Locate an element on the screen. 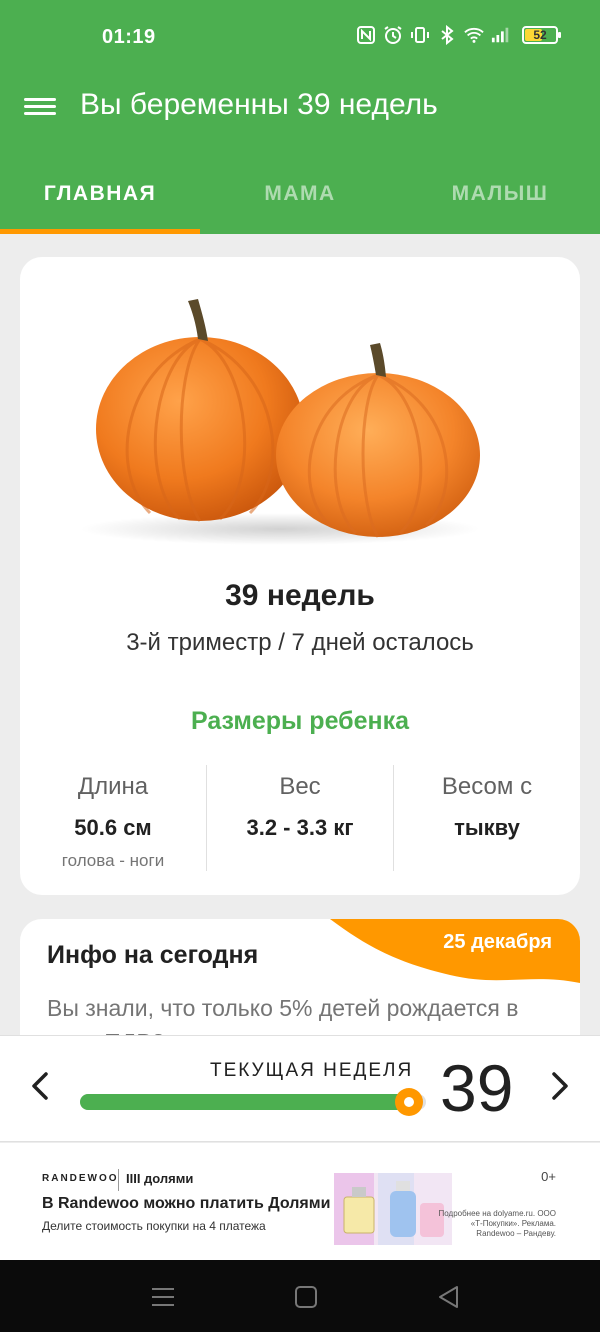  system-navigation-bar is located at coordinates (300, 1296).